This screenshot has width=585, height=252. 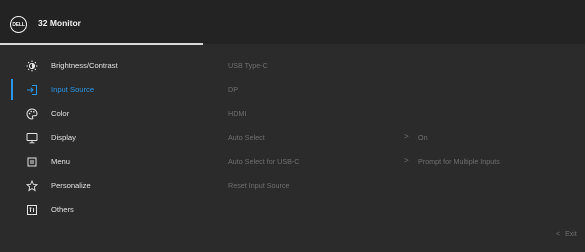 I want to click on monitor-title: 32 Monitor, so click(x=59, y=23).